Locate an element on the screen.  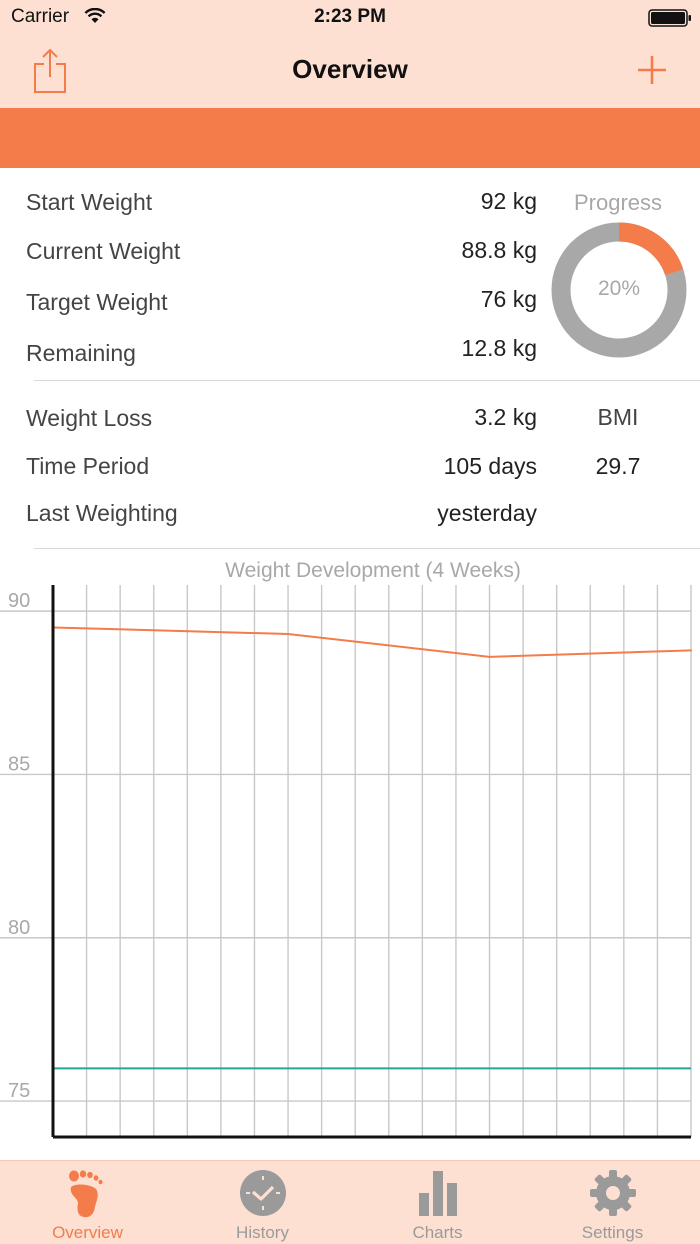
accent-banner is located at coordinates (350, 138).